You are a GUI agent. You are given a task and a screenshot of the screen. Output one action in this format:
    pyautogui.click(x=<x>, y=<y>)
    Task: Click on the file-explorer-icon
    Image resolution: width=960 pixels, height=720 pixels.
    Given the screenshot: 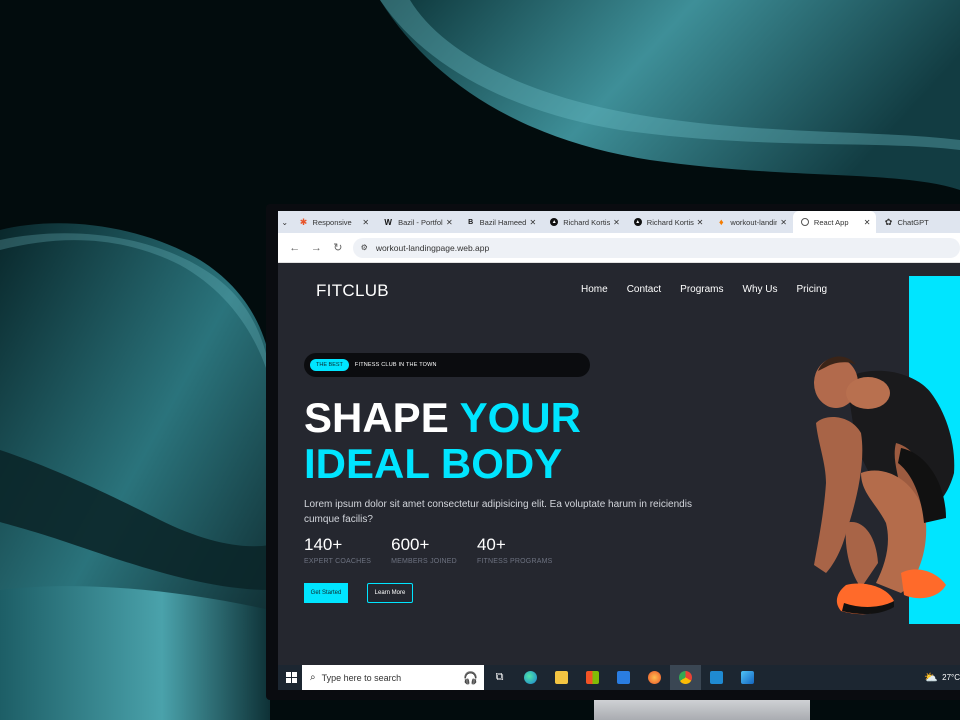 What is the action you would take?
    pyautogui.click(x=561, y=677)
    